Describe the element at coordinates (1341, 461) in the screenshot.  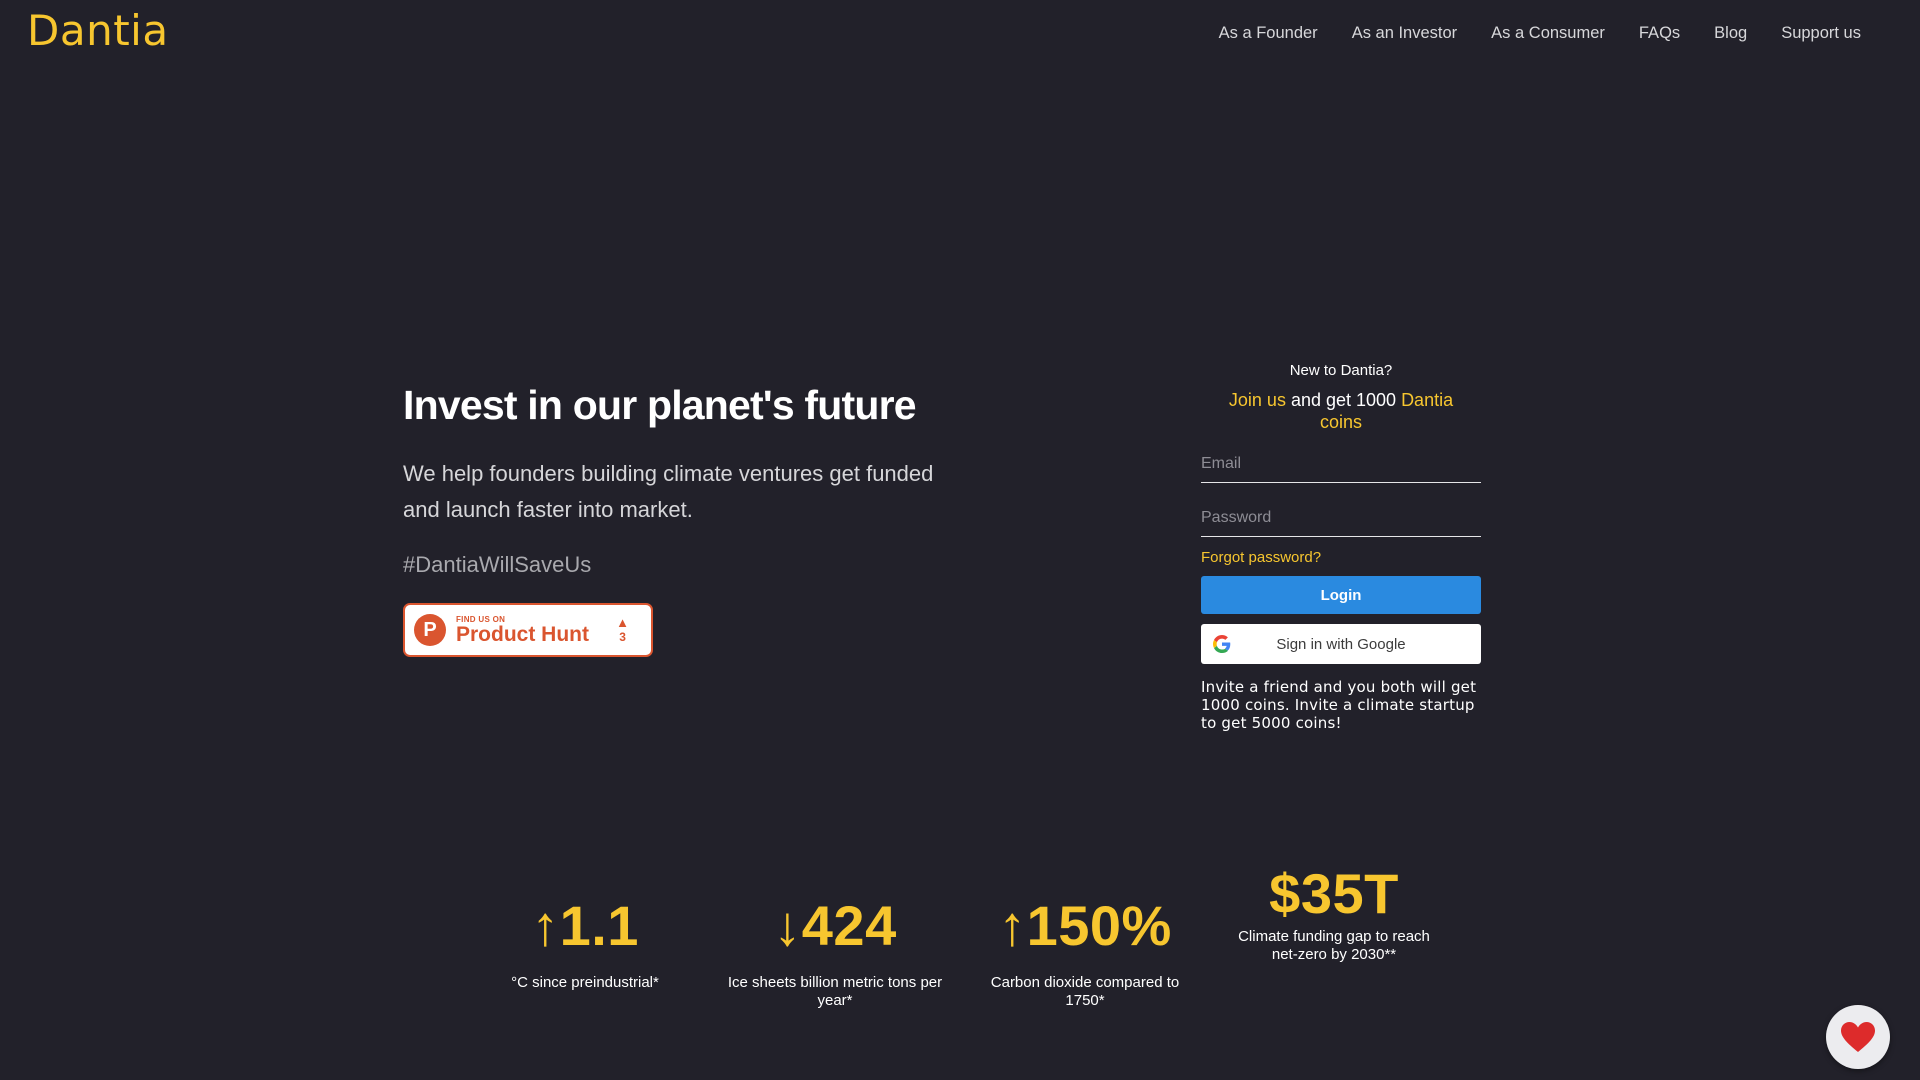
I see `email-field` at that location.